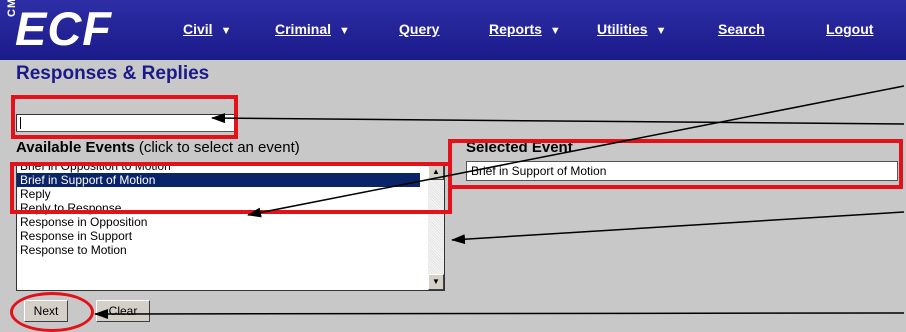 The height and width of the screenshot is (332, 906). What do you see at coordinates (558, 119) in the screenshot?
I see `arrow-to-search-input` at bounding box center [558, 119].